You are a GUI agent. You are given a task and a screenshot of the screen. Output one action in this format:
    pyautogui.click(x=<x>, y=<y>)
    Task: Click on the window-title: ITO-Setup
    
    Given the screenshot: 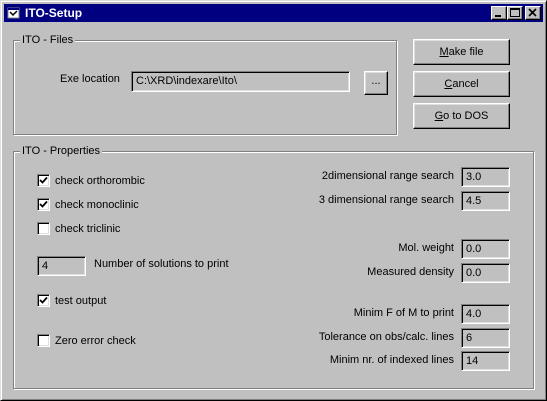 What is the action you would take?
    pyautogui.click(x=54, y=13)
    